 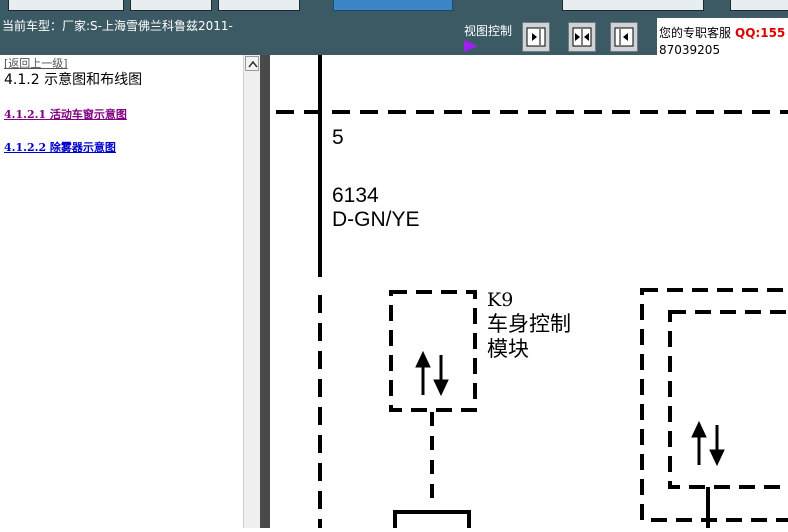 I want to click on service-label: 您的专职客服, so click(x=695, y=33).